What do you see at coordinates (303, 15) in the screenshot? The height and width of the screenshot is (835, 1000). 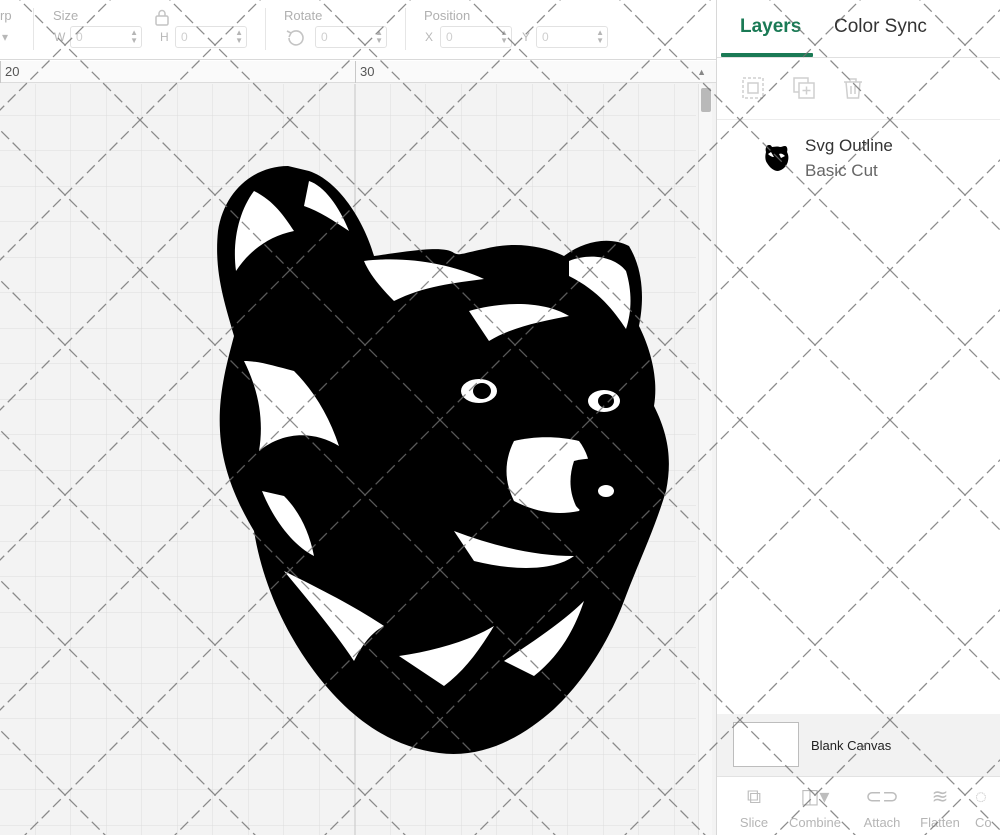 I see `rotate-label: Rotate` at bounding box center [303, 15].